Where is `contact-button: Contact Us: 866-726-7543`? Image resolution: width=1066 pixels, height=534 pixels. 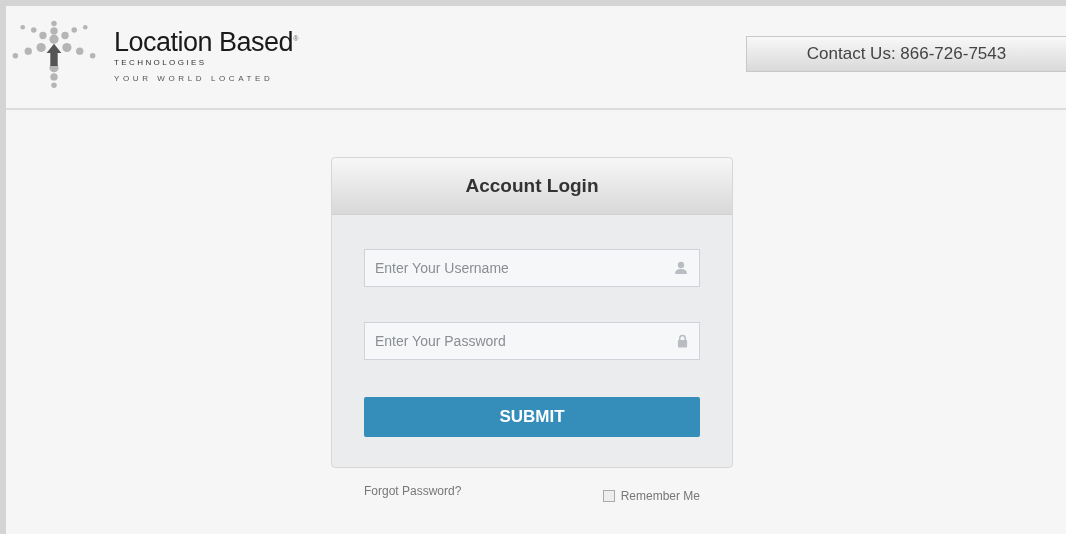 contact-button: Contact Us: 866-726-7543 is located at coordinates (906, 54).